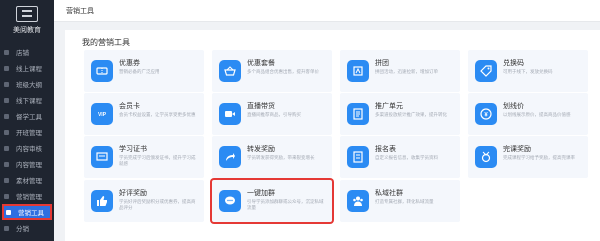  I want to click on tool-card: 优惠券 营销必备的广泛应用, so click(144, 71).